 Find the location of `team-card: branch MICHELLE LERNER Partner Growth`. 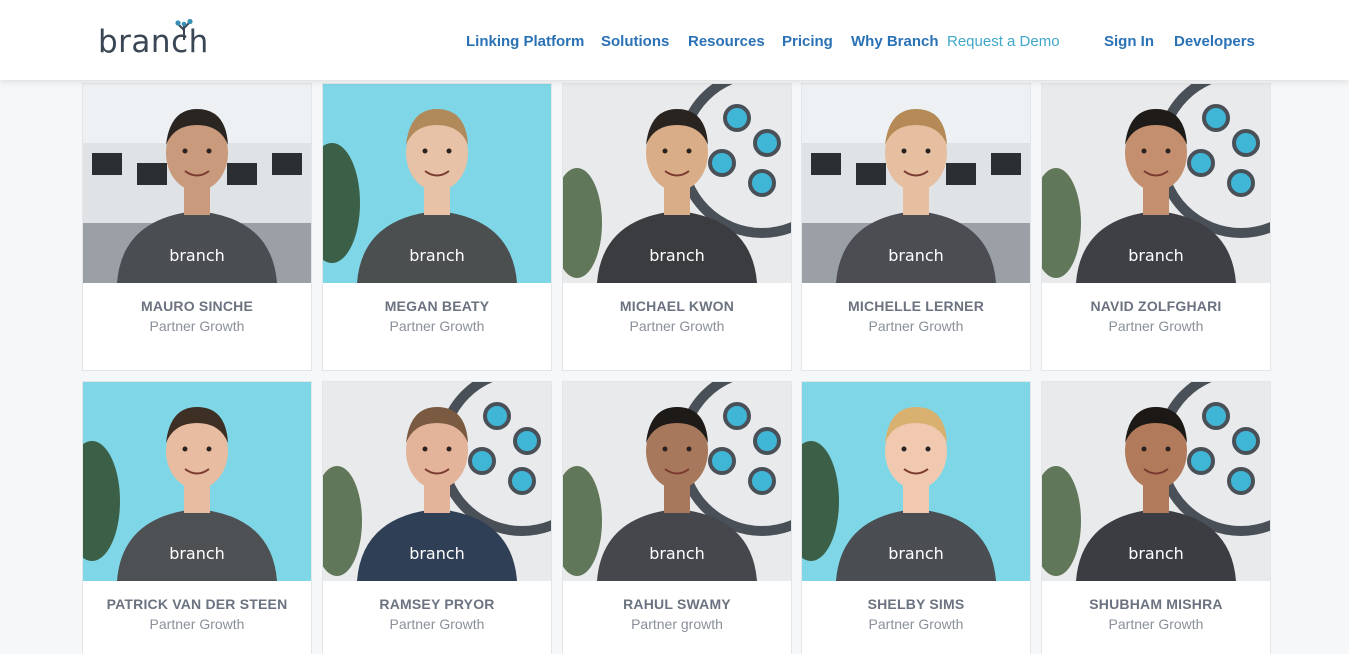

team-card: branch MICHELLE LERNER Partner Growth is located at coordinates (916, 227).